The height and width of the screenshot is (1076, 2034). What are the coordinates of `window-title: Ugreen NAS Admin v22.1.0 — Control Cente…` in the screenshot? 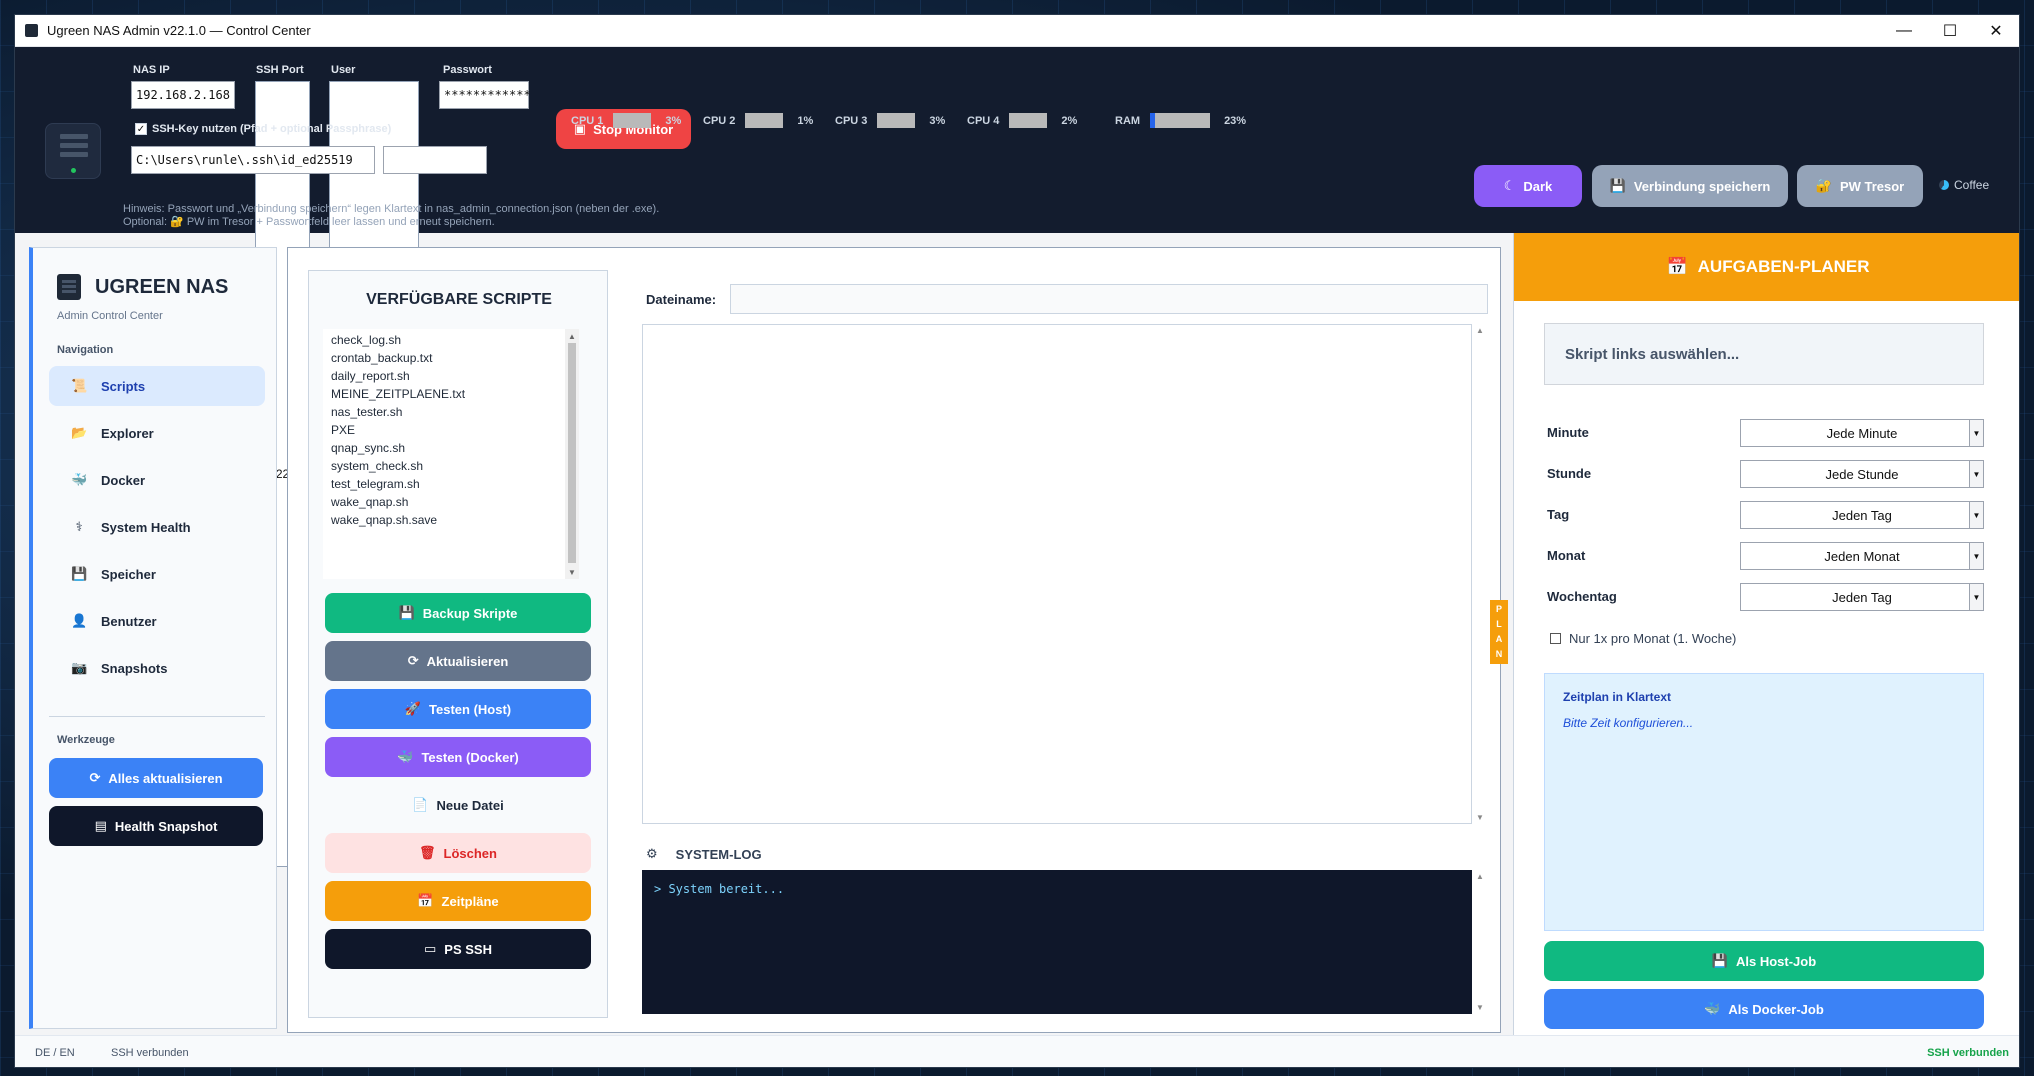 It's located at (179, 30).